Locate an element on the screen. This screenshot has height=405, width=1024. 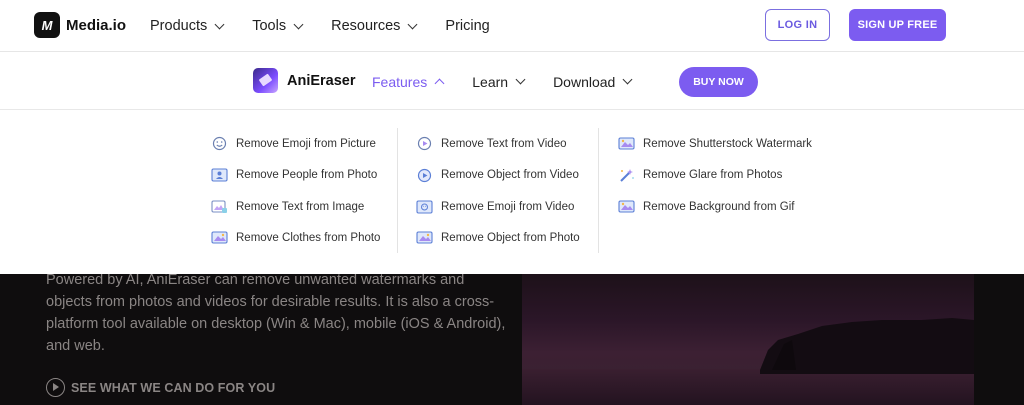
login-button: LOG IN is located at coordinates (797, 25).